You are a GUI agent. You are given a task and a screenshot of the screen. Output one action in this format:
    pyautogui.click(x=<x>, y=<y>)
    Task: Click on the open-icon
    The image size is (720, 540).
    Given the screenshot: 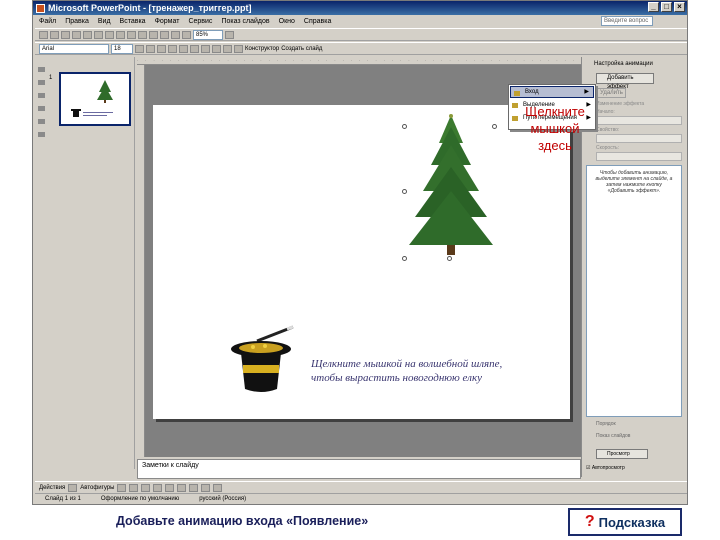 What is the action you would take?
    pyautogui.click(x=54, y=34)
    